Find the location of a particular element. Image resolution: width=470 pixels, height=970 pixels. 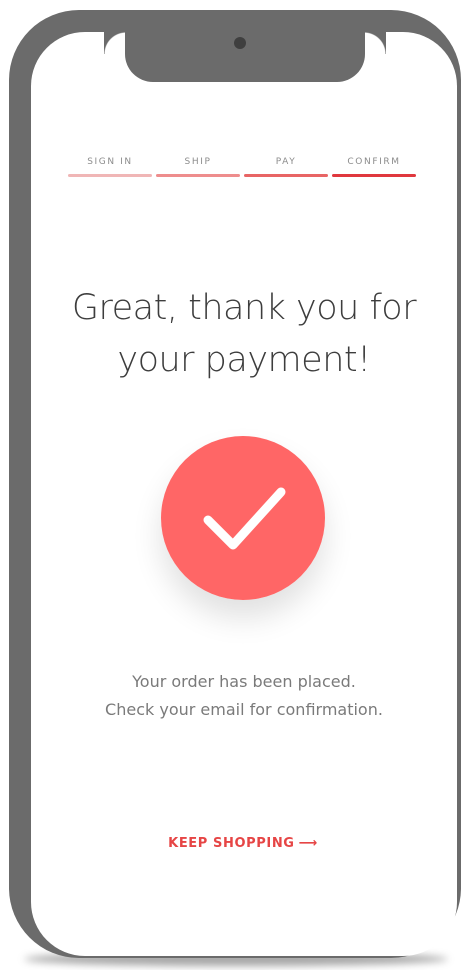

step-confirm: CONFIRM is located at coordinates (374, 166).